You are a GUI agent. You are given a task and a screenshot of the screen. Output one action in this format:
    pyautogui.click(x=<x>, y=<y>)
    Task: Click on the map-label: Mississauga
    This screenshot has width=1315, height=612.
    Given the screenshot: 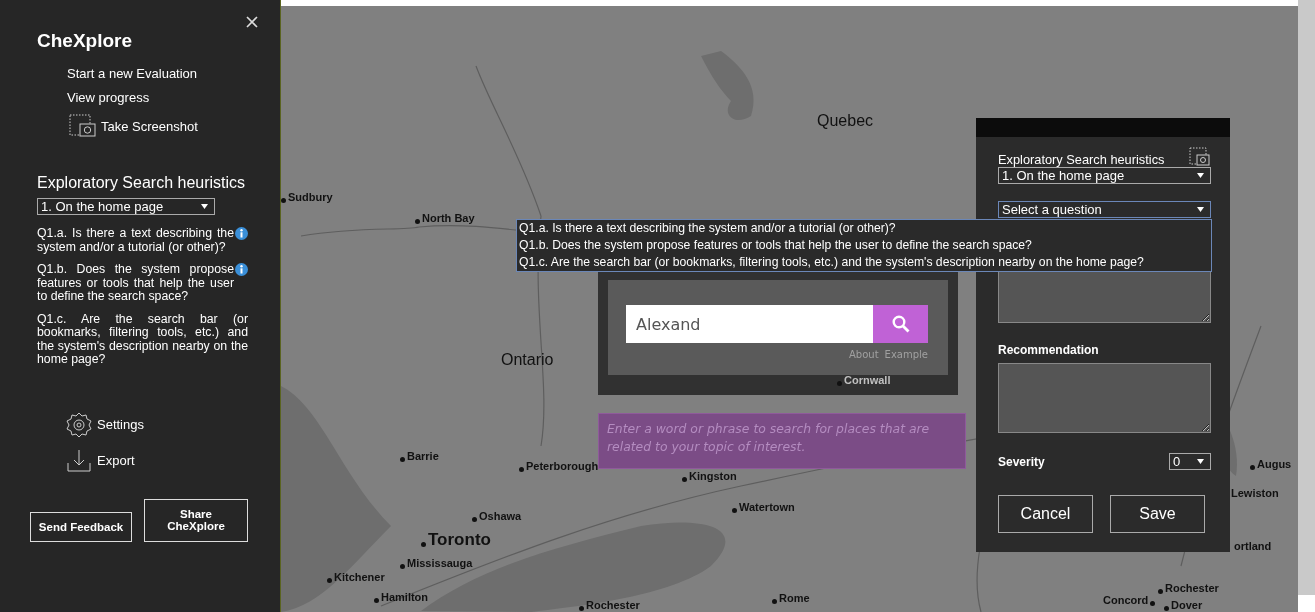 What is the action you would take?
    pyautogui.click(x=440, y=562)
    